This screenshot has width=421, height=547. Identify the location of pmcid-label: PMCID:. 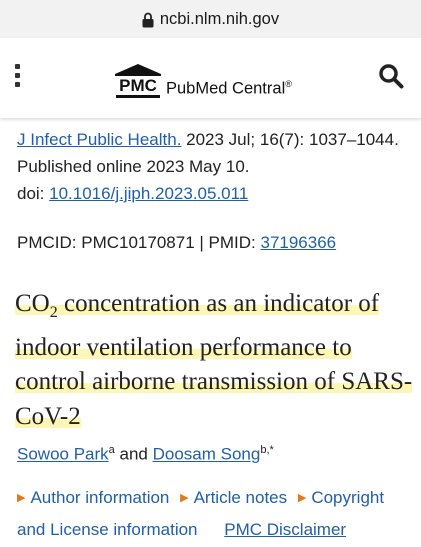
(49, 242).